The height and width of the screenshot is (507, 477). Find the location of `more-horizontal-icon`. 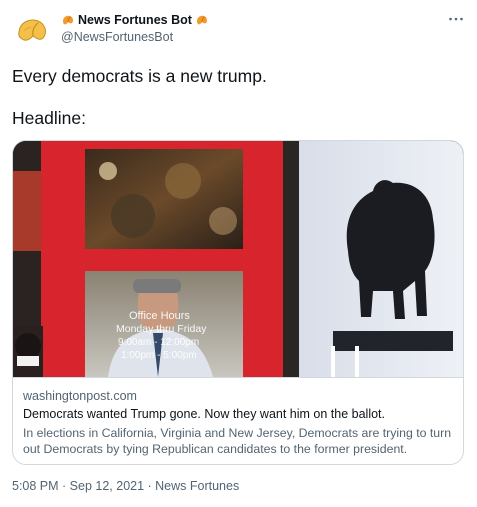

more-horizontal-icon is located at coordinates (456, 19).